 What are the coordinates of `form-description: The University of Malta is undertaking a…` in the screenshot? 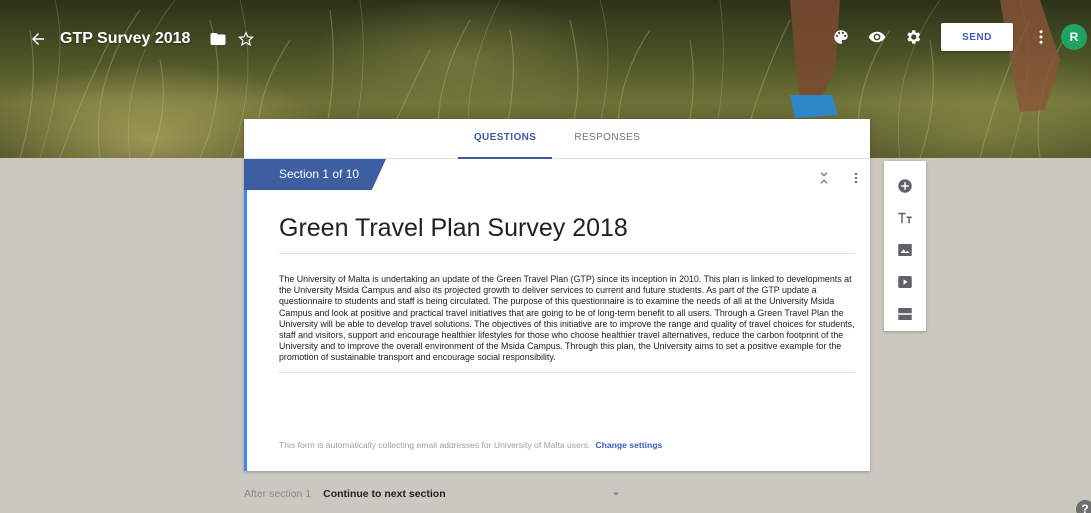 It's located at (567, 323).